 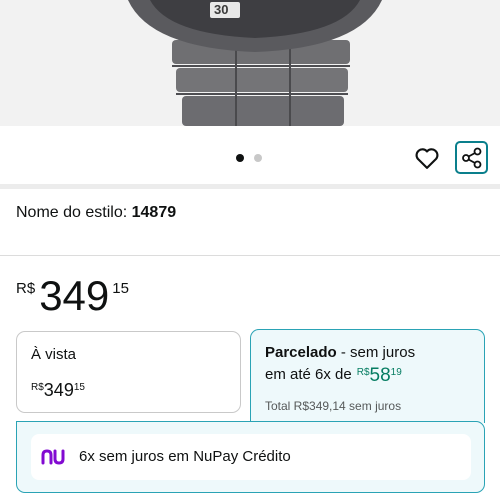 I want to click on parcelado-title: Parcelado - sem juros, so click(x=340, y=352).